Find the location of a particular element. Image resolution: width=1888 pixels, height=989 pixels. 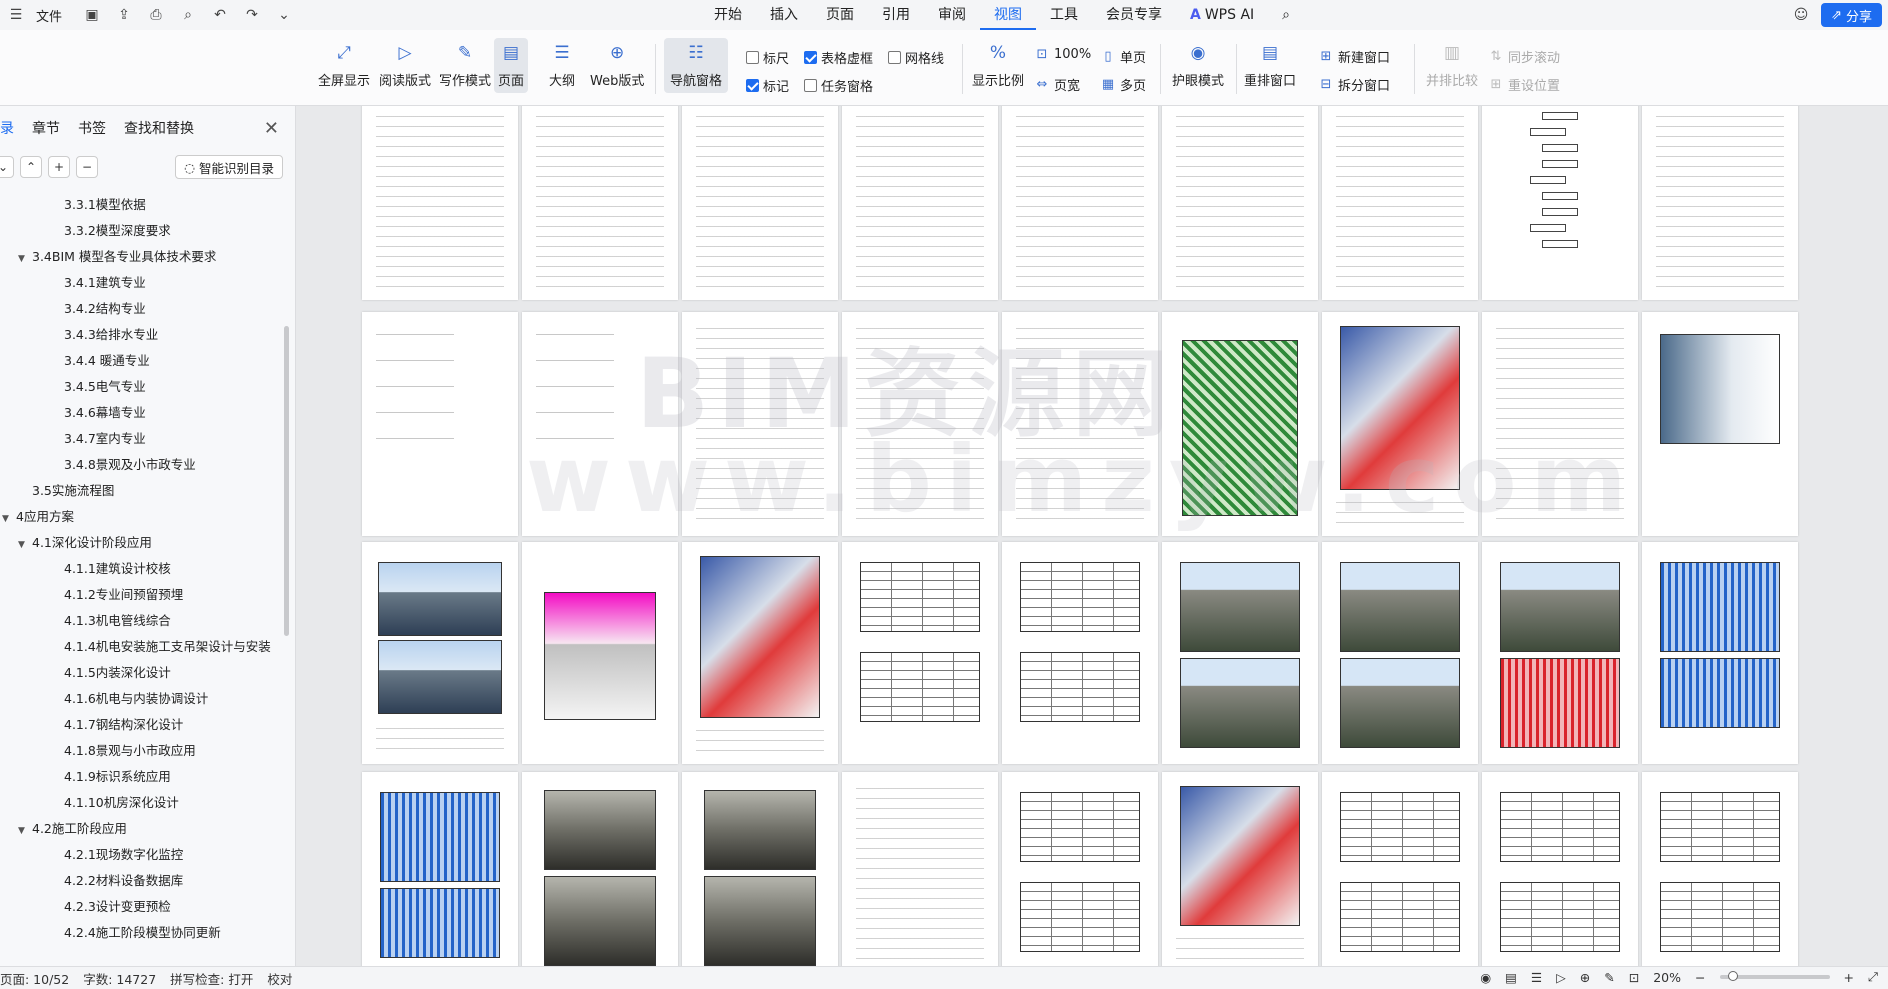

toc-item: 4.1.1建筑设计校核 is located at coordinates (117, 569).